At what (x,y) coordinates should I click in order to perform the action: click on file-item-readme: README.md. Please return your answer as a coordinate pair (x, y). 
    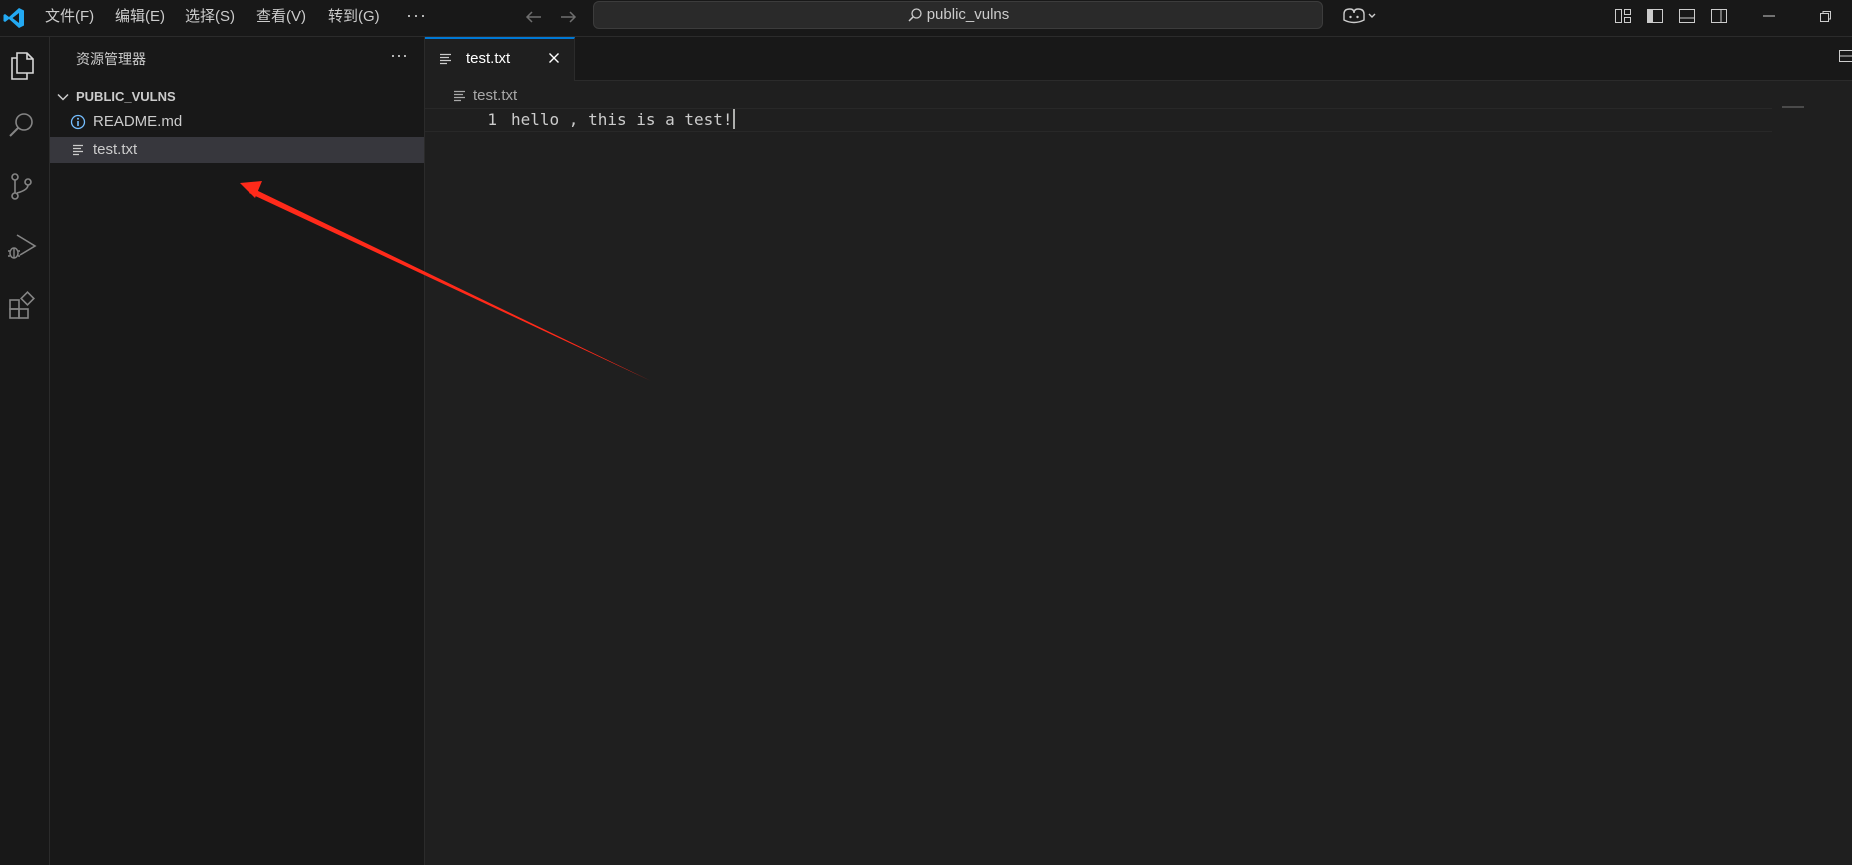
    Looking at the image, I should click on (237, 122).